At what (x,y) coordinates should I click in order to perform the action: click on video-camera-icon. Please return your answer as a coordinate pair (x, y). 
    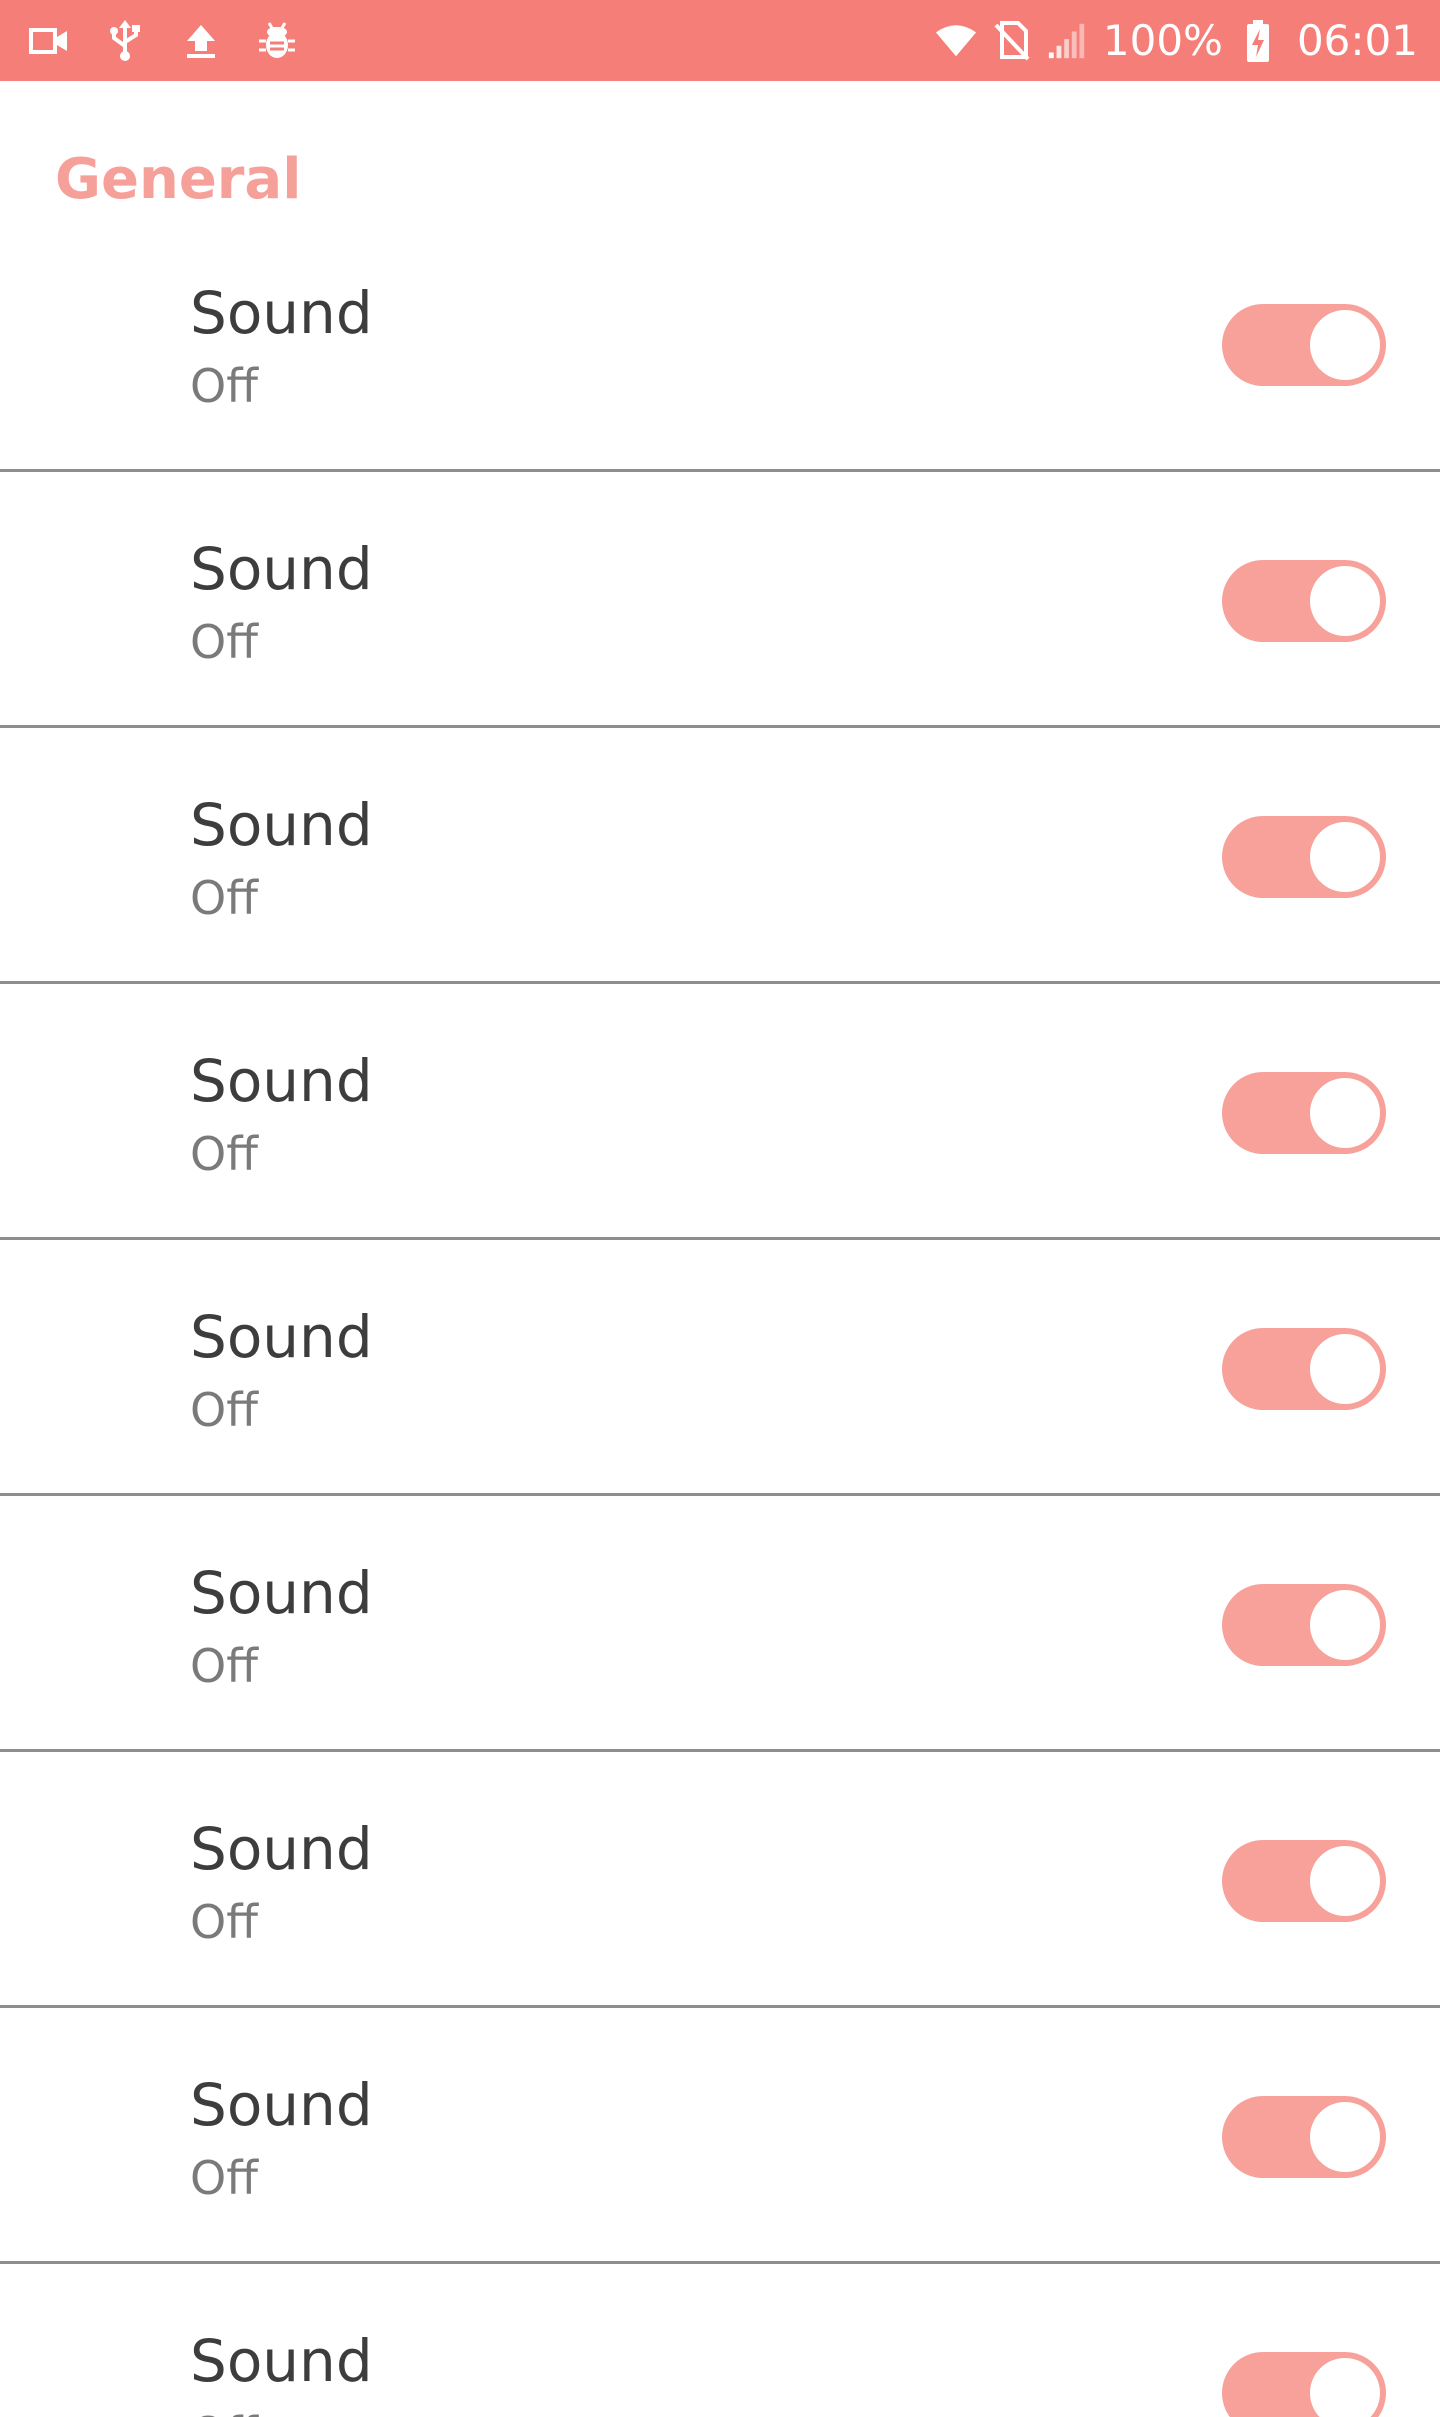
    Looking at the image, I should click on (49, 41).